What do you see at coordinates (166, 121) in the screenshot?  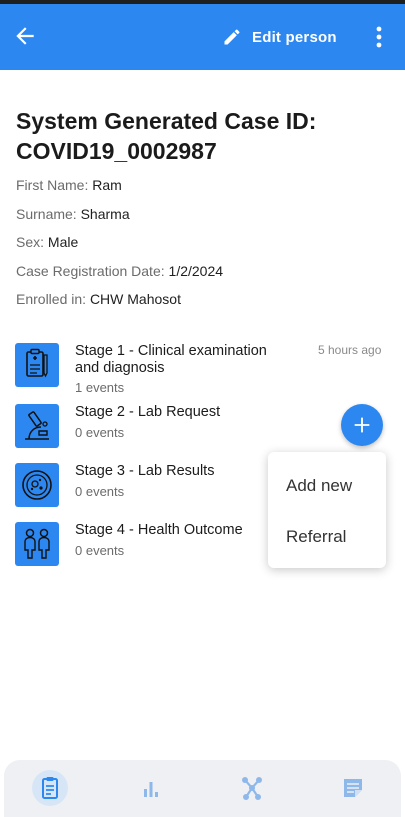 I see `case-title-line1: System Generated Case ID:` at bounding box center [166, 121].